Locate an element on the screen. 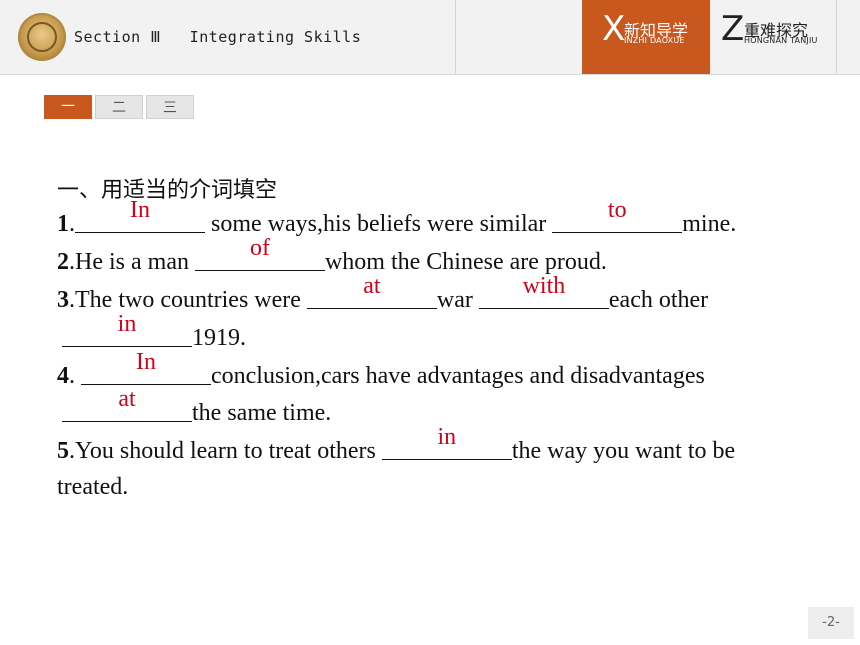  tab-zhongnan-tanjiu: Z 重难探究 HONGNAN TANJIU is located at coordinates (773, 37).